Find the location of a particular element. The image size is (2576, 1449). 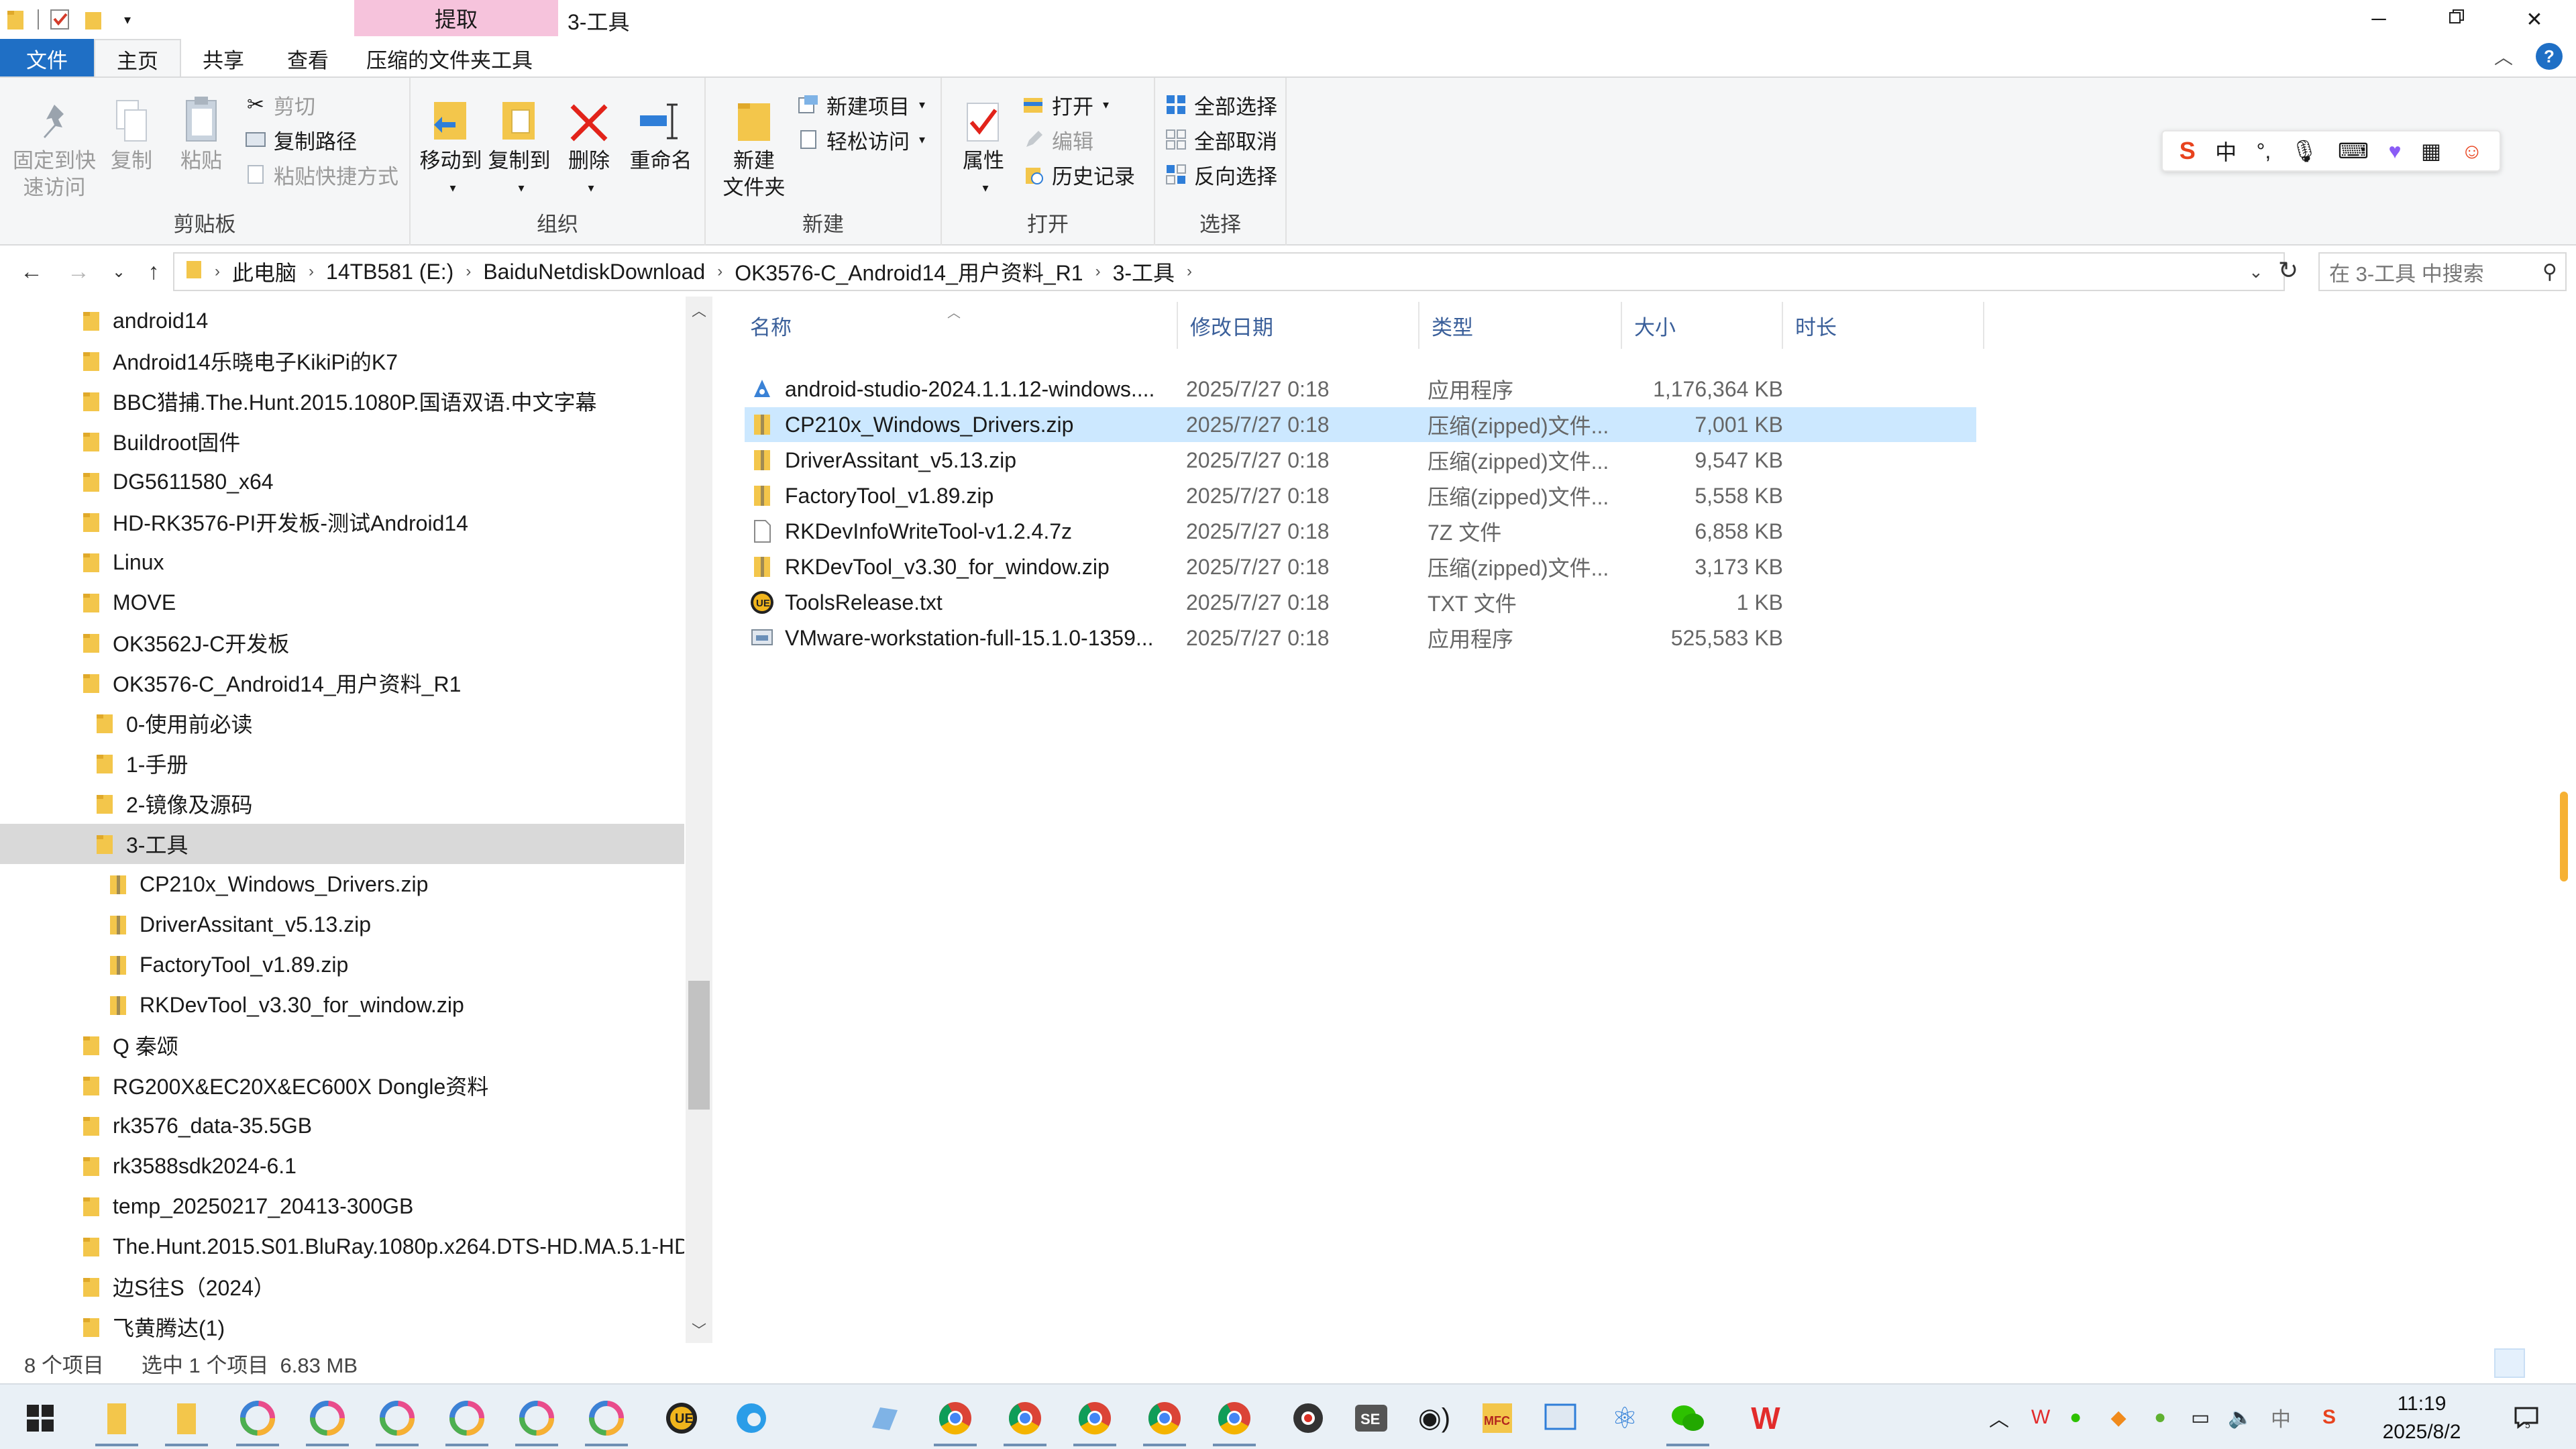

back-button: ← is located at coordinates (31, 271).